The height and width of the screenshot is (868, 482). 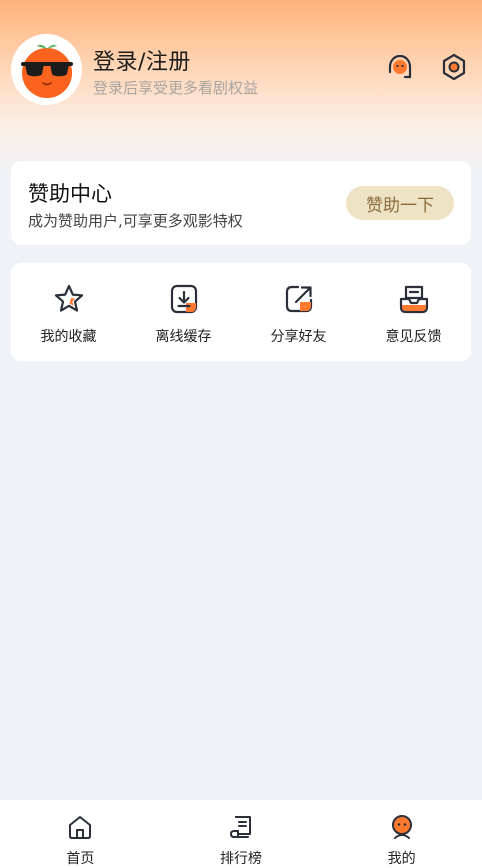 I want to click on favorites-item: 我的收藏, so click(x=68, y=312).